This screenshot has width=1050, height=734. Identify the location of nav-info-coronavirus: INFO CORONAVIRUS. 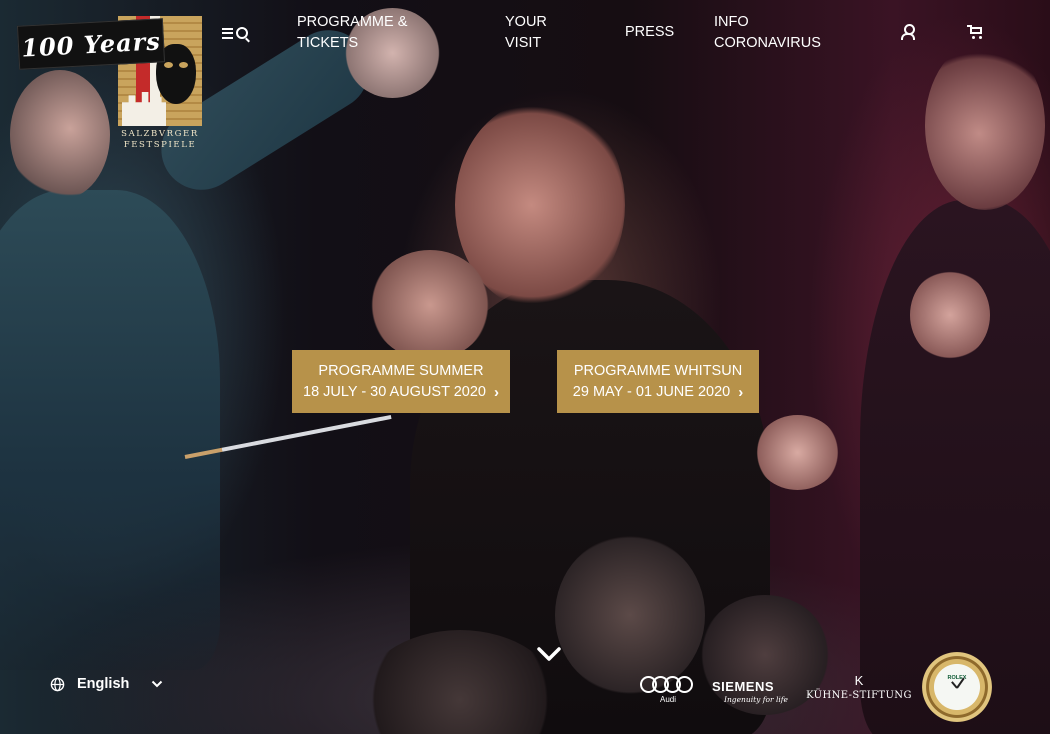
(789, 33).